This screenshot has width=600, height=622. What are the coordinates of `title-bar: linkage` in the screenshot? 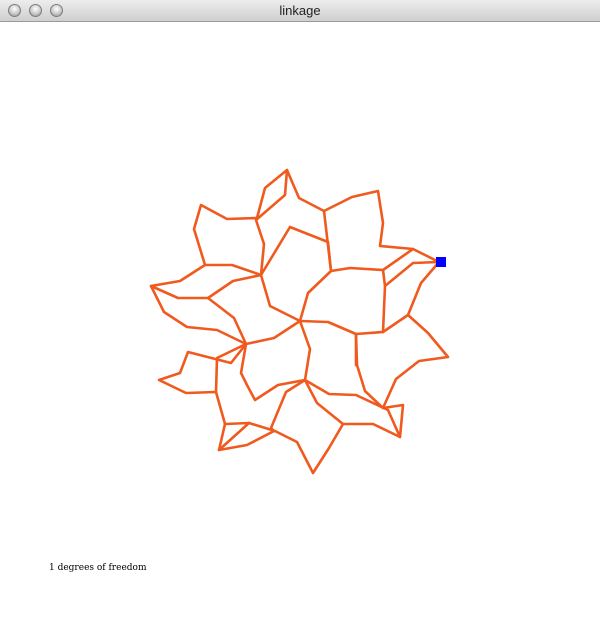 It's located at (300, 11).